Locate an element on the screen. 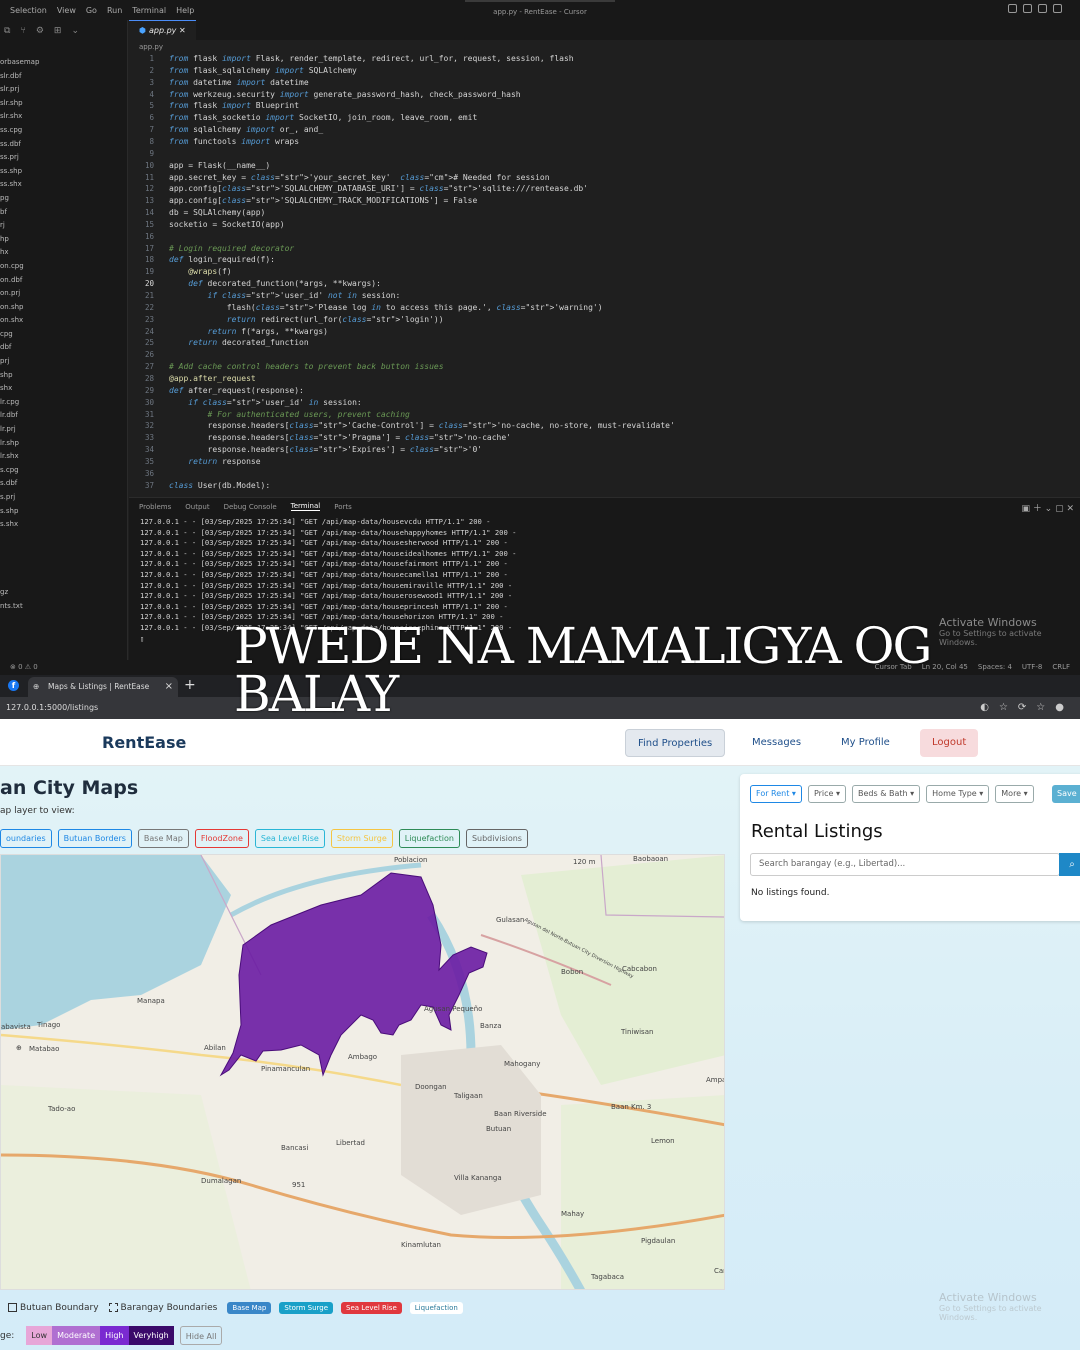 The width and height of the screenshot is (1080, 1350). toggle-panel-icon is located at coordinates (1027, 8).